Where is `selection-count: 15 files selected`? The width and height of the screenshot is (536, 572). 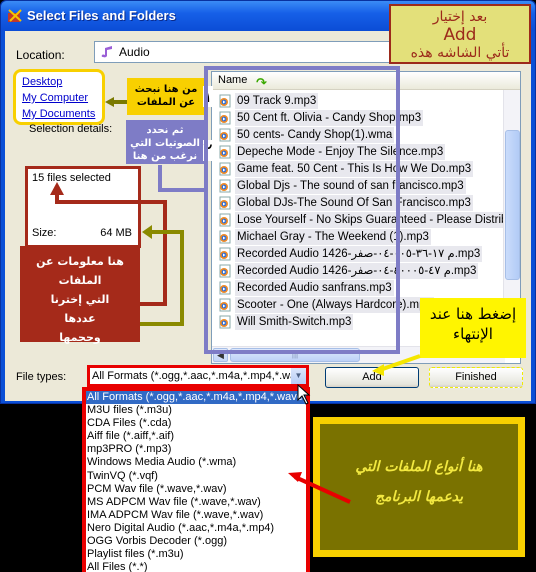
selection-count: 15 files selected is located at coordinates (71, 178).